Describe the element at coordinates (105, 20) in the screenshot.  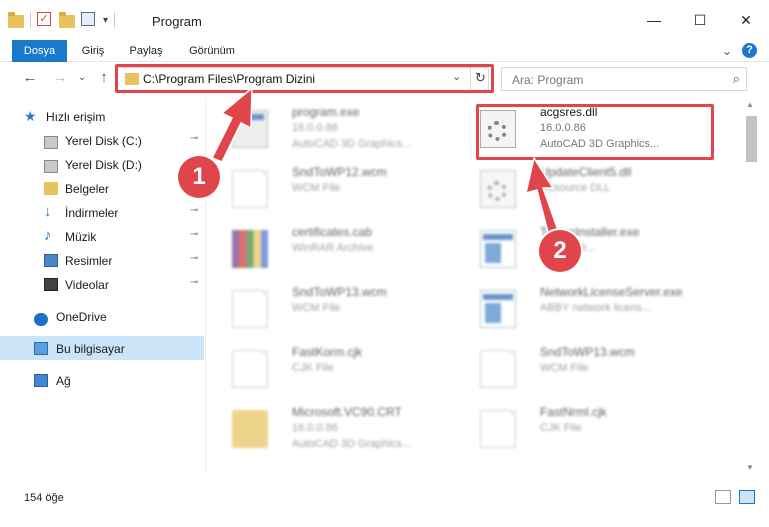
I see `customize-toolbar-icon: ▾` at that location.